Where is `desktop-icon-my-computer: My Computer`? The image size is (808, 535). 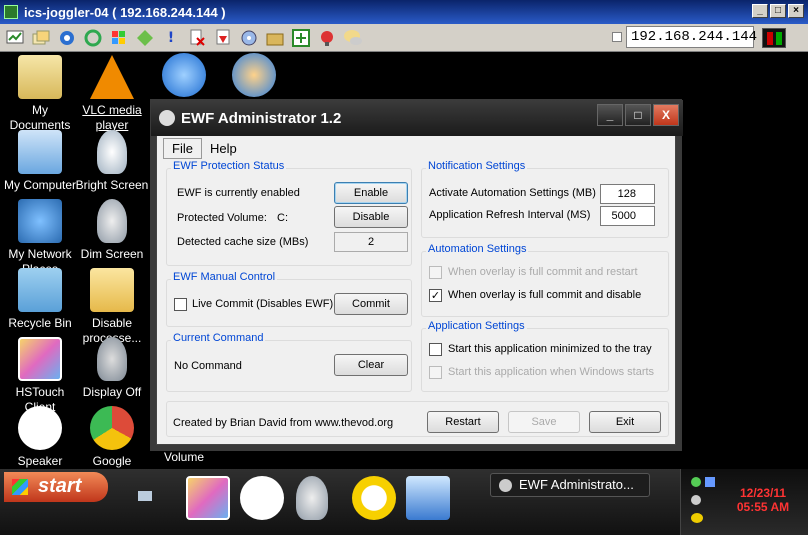
desktop-icon-my-computer: My Computer is located at coordinates (40, 161).